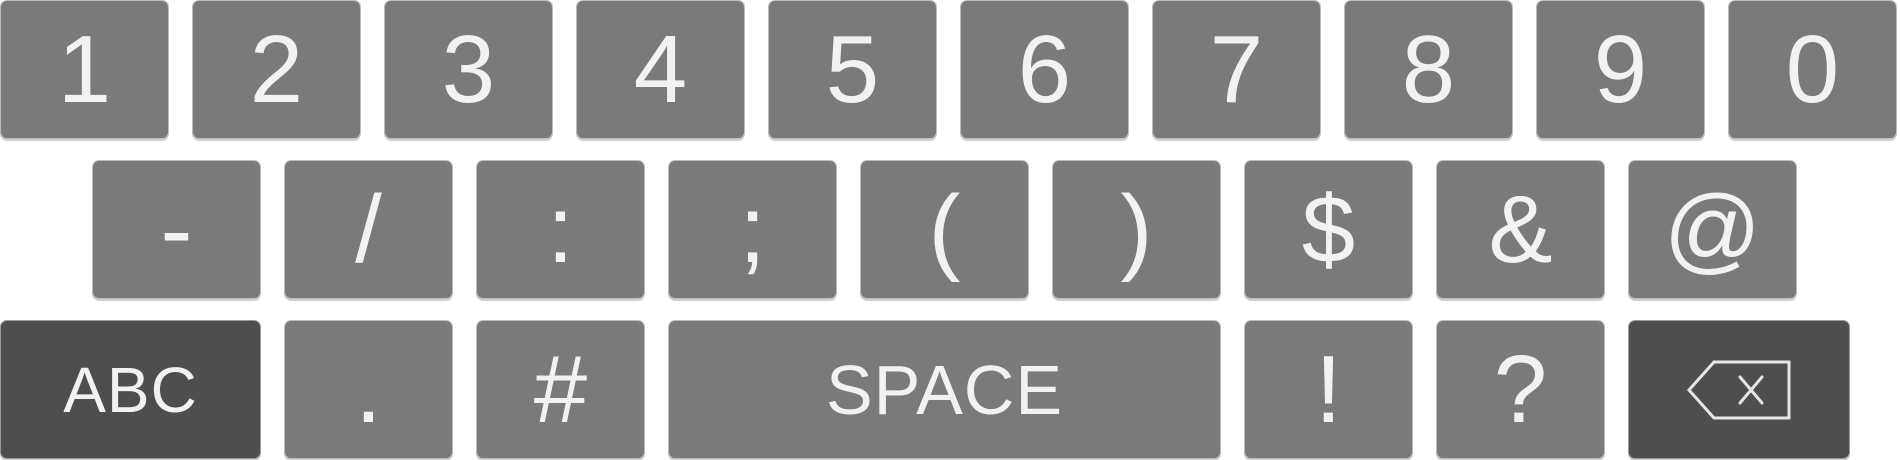 The height and width of the screenshot is (460, 1900). I want to click on abc-label: ABC, so click(130, 389).